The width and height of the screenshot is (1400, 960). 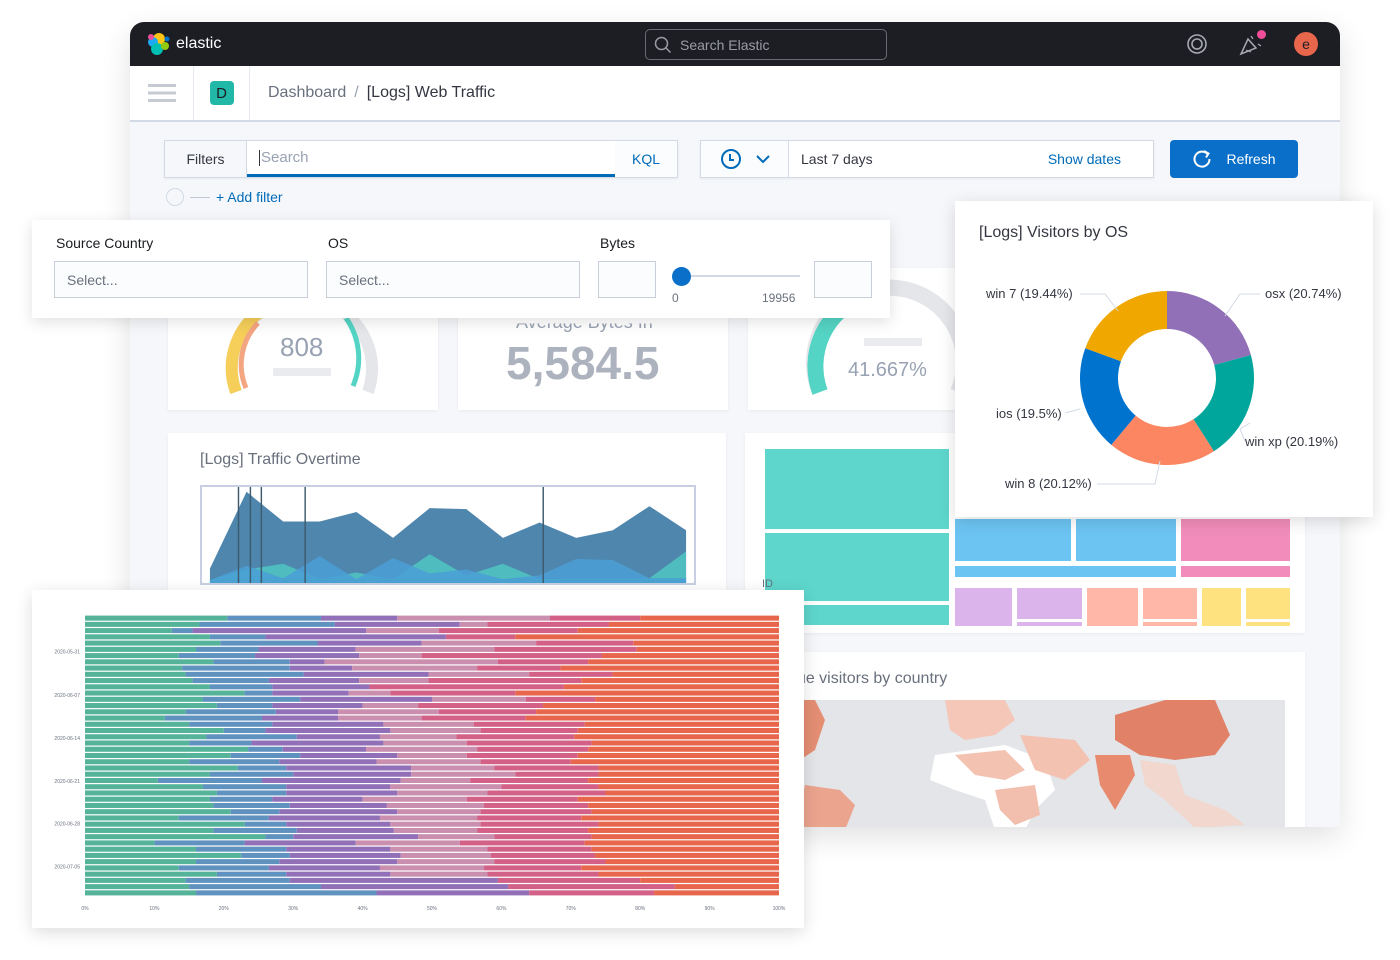 I want to click on time-range-label: Last 7 days, so click(x=918, y=159).